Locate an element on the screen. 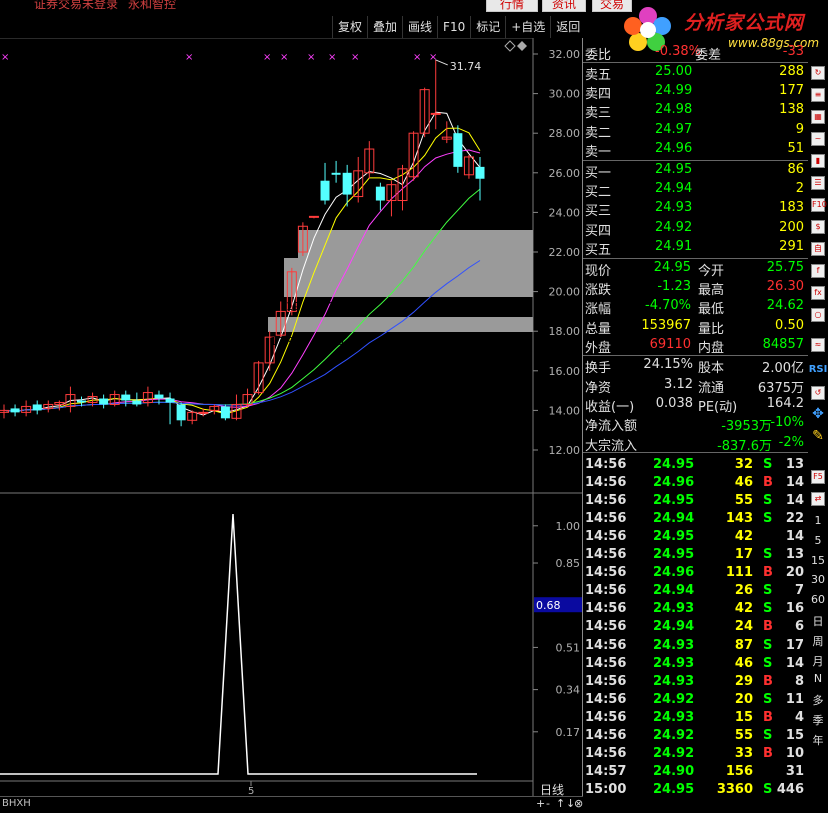 The height and width of the screenshot is (813, 828). level-price: 24.97 is located at coordinates (674, 129).